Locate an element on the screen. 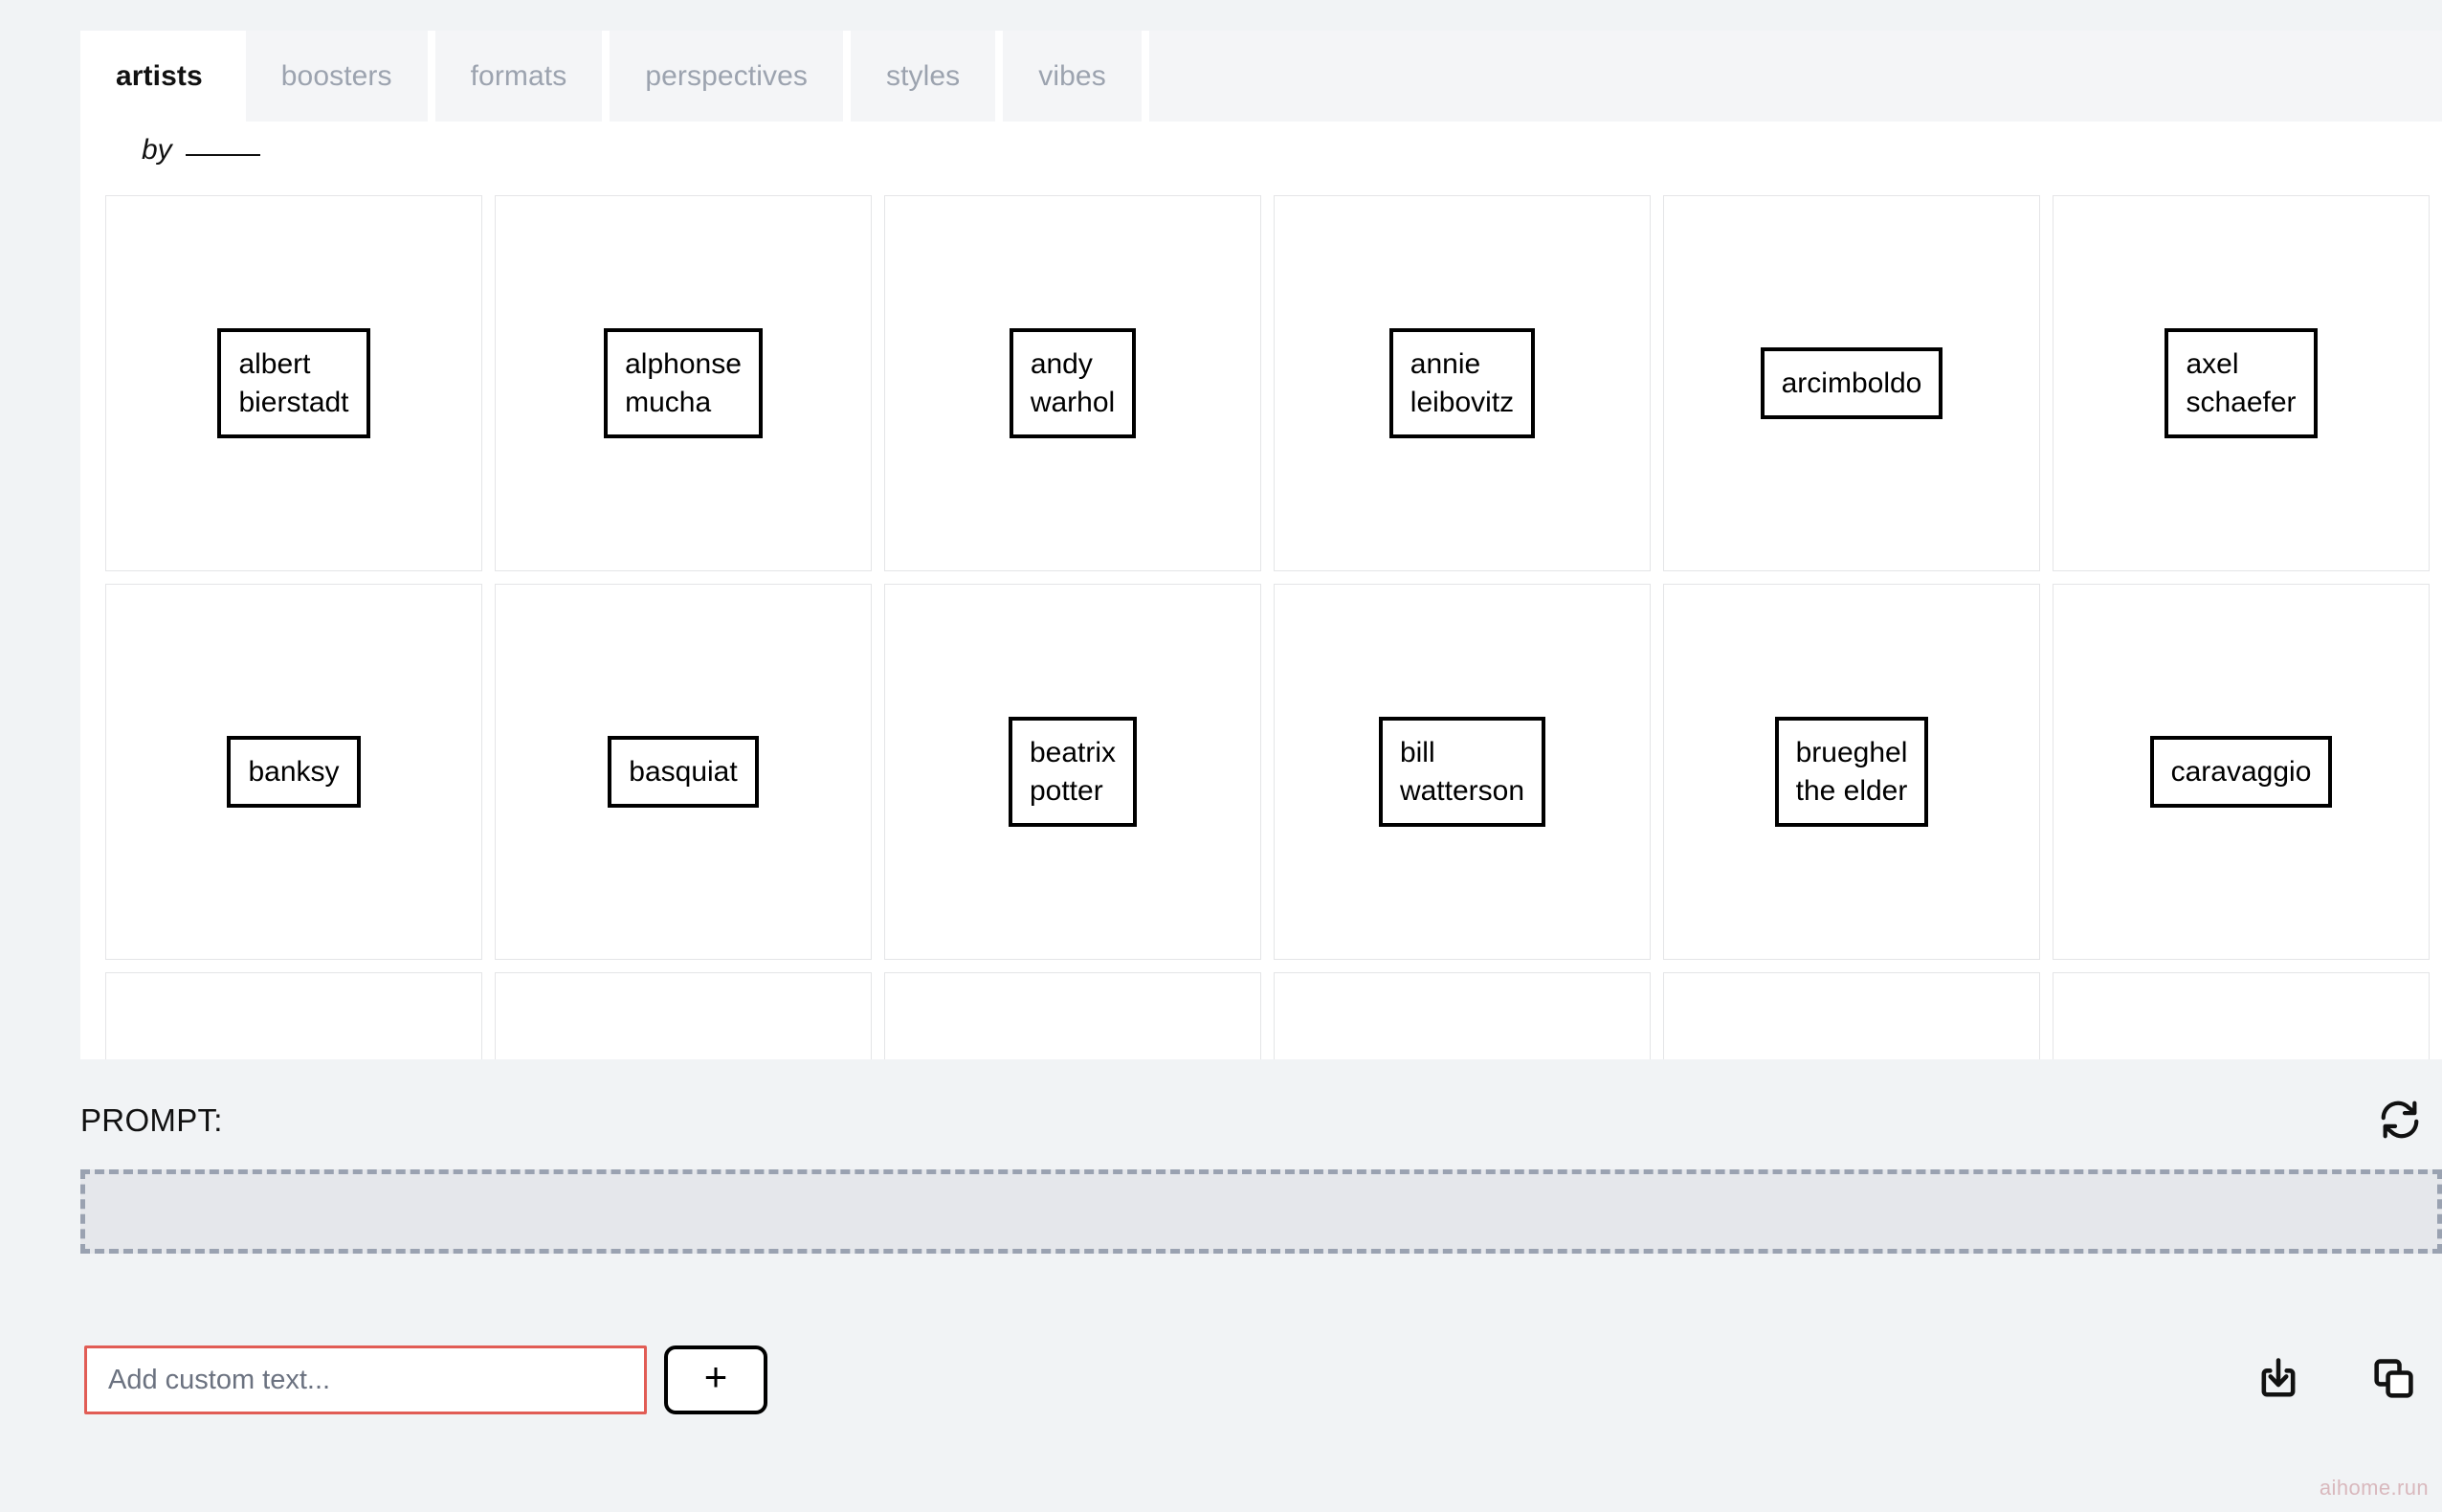  artist-card: arcimboldo is located at coordinates (1851, 383).